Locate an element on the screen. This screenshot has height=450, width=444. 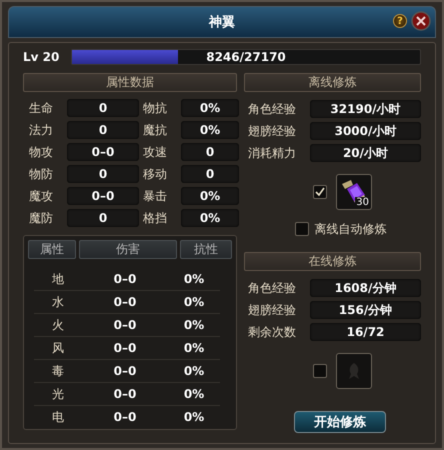
table-cell-text: 毒 is located at coordinates (58, 371).